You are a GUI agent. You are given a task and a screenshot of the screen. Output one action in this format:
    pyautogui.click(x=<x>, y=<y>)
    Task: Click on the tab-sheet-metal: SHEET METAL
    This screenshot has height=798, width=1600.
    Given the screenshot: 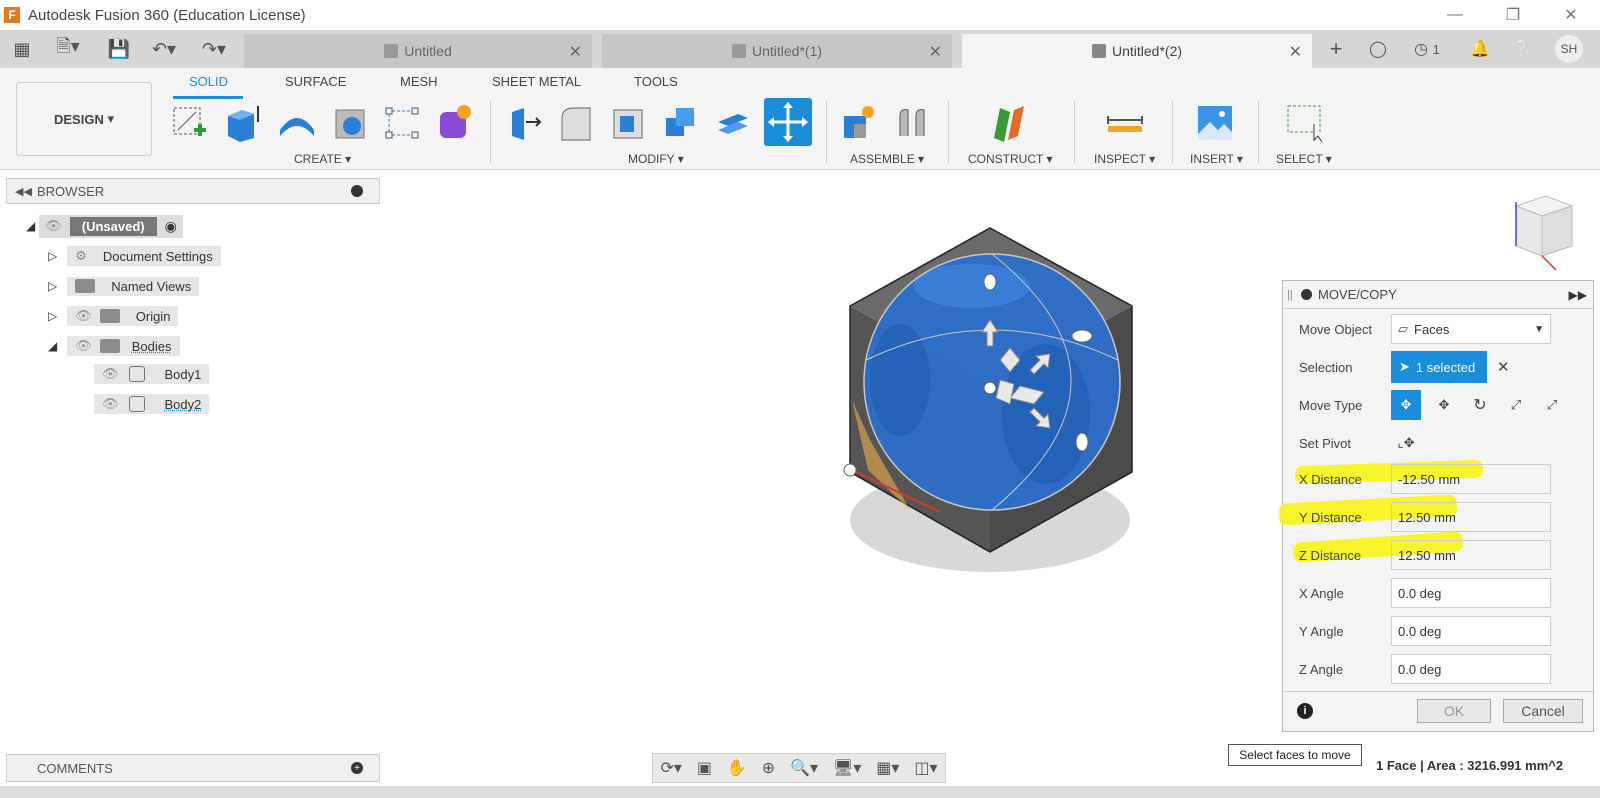 What is the action you would take?
    pyautogui.click(x=536, y=81)
    